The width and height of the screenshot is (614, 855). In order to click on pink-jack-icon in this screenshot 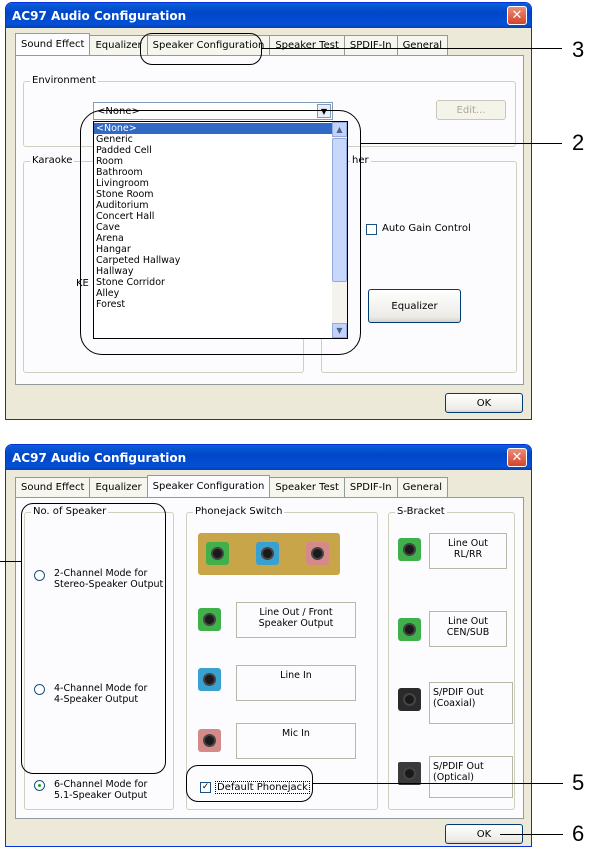, I will do `click(317, 553)`.